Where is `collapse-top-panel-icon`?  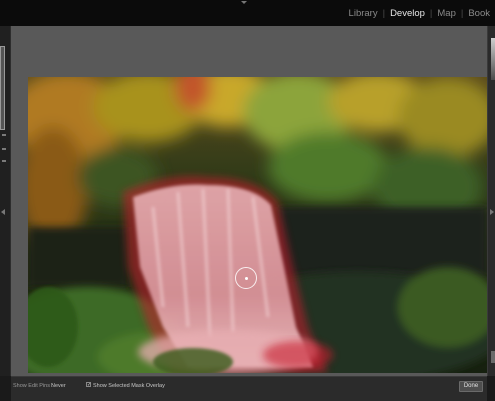
collapse-top-panel-icon is located at coordinates (244, 2).